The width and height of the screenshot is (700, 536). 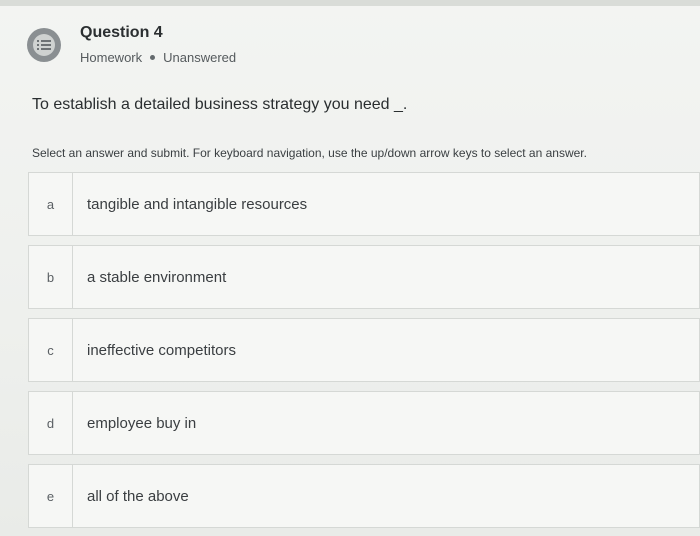 What do you see at coordinates (364, 204) in the screenshot?
I see `answer-option-a: a tangible and intangible resources` at bounding box center [364, 204].